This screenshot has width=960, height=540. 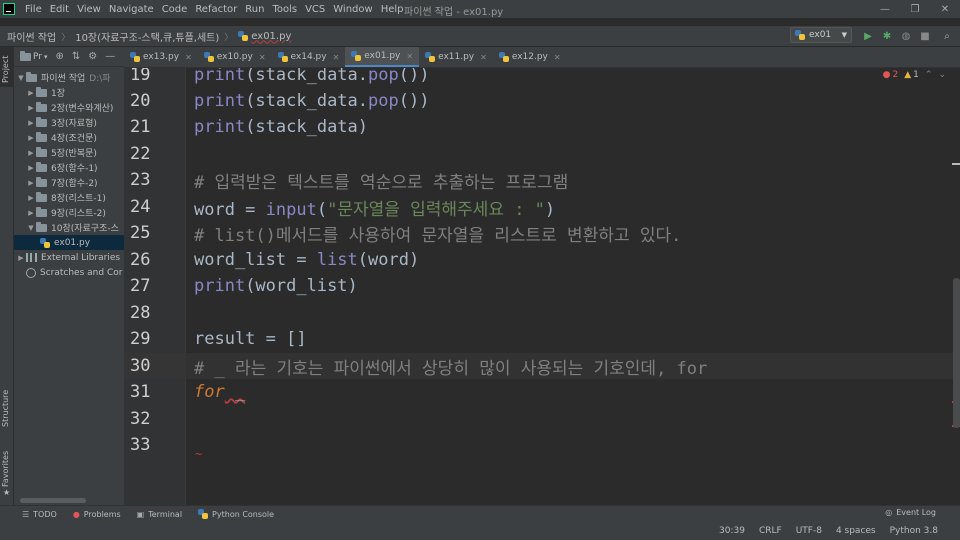 I want to click on menu-navigate: Navigate, so click(x=131, y=9).